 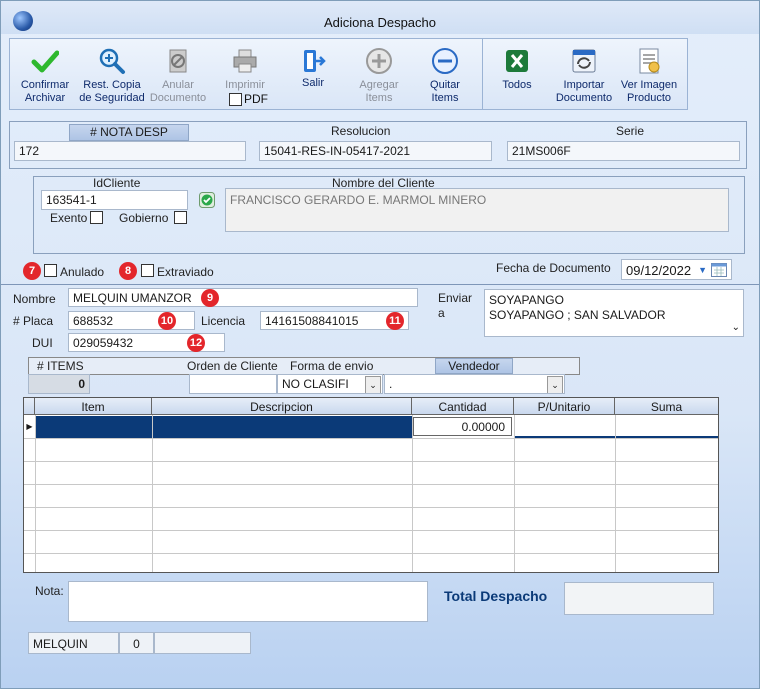 I want to click on verified-check-icon, so click(x=207, y=200).